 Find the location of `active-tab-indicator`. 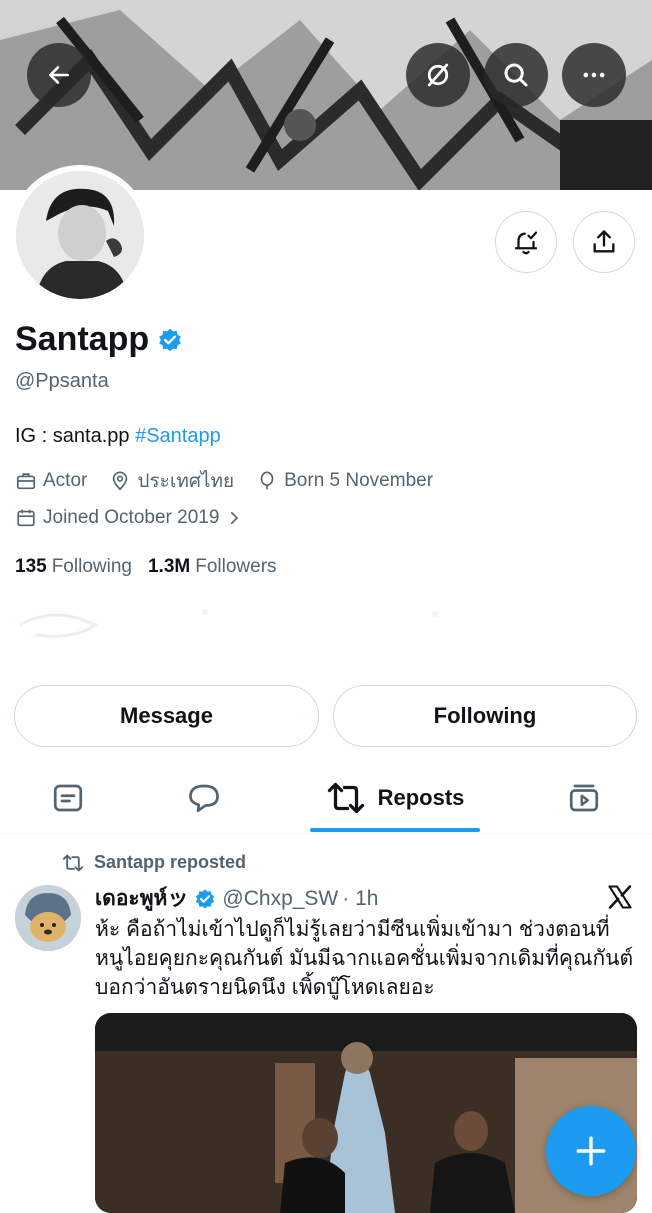

active-tab-indicator is located at coordinates (395, 830).